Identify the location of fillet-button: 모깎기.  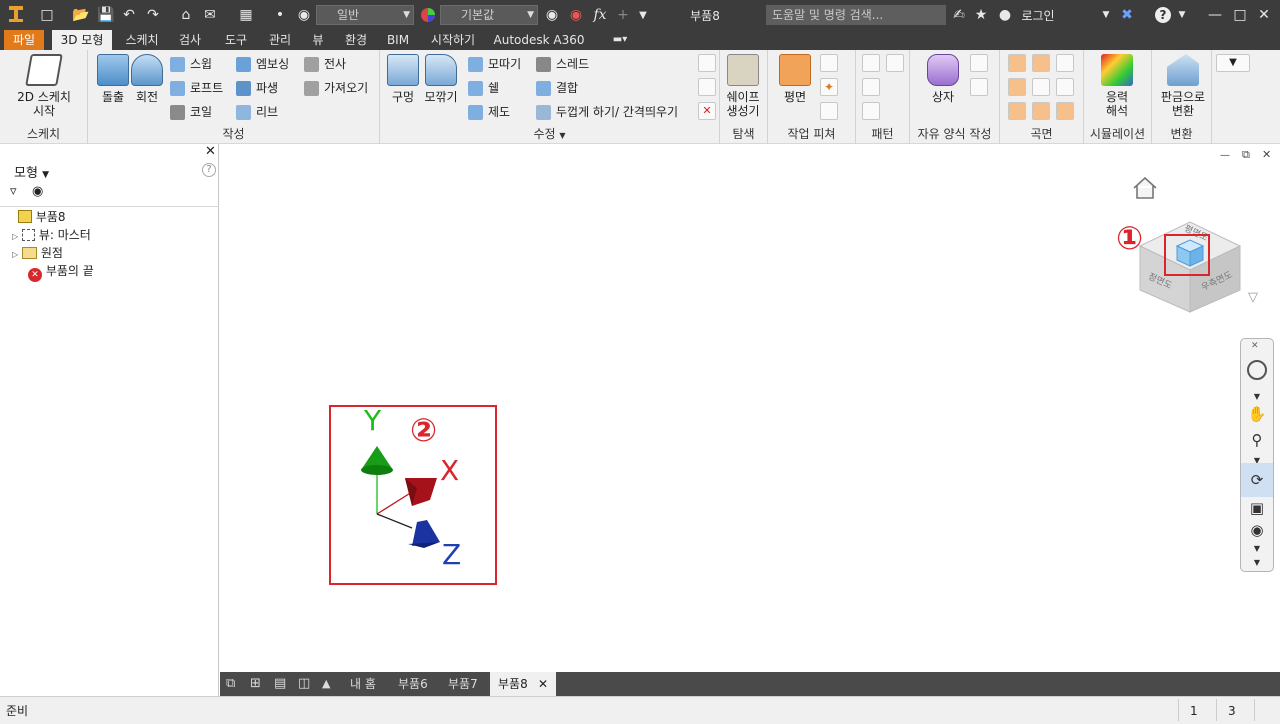
(441, 79).